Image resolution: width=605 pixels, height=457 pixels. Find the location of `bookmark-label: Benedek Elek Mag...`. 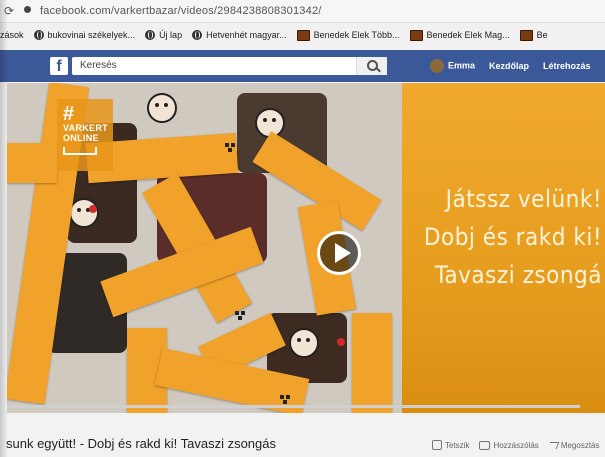

bookmark-label: Benedek Elek Mag... is located at coordinates (468, 35).